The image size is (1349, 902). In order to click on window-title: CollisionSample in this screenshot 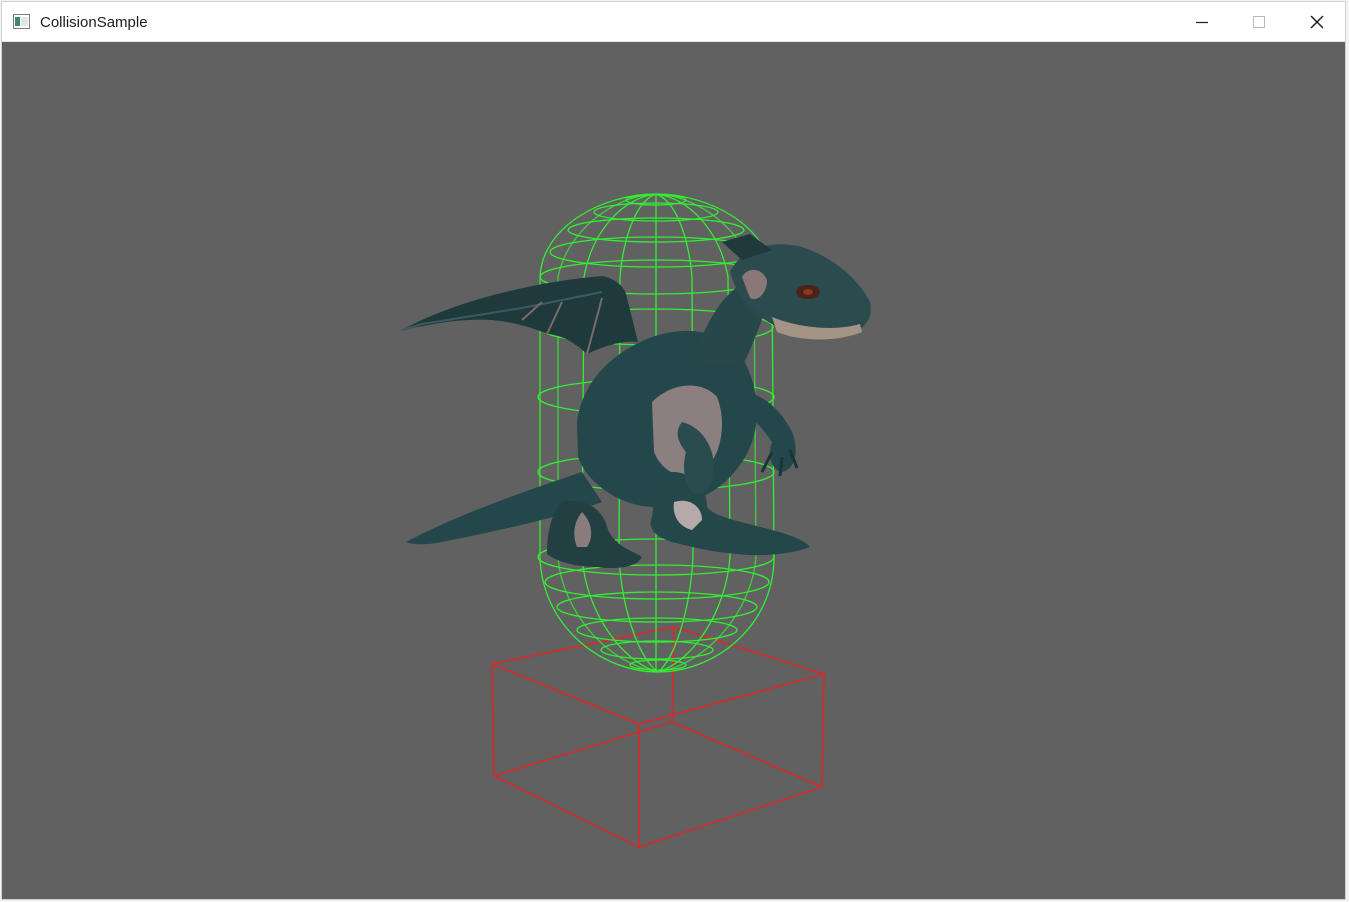, I will do `click(94, 22)`.